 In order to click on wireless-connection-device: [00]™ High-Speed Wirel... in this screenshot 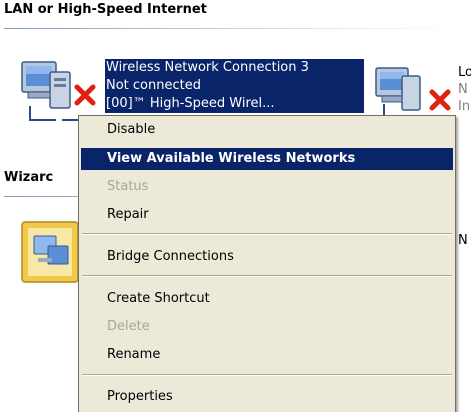, I will do `click(190, 103)`.